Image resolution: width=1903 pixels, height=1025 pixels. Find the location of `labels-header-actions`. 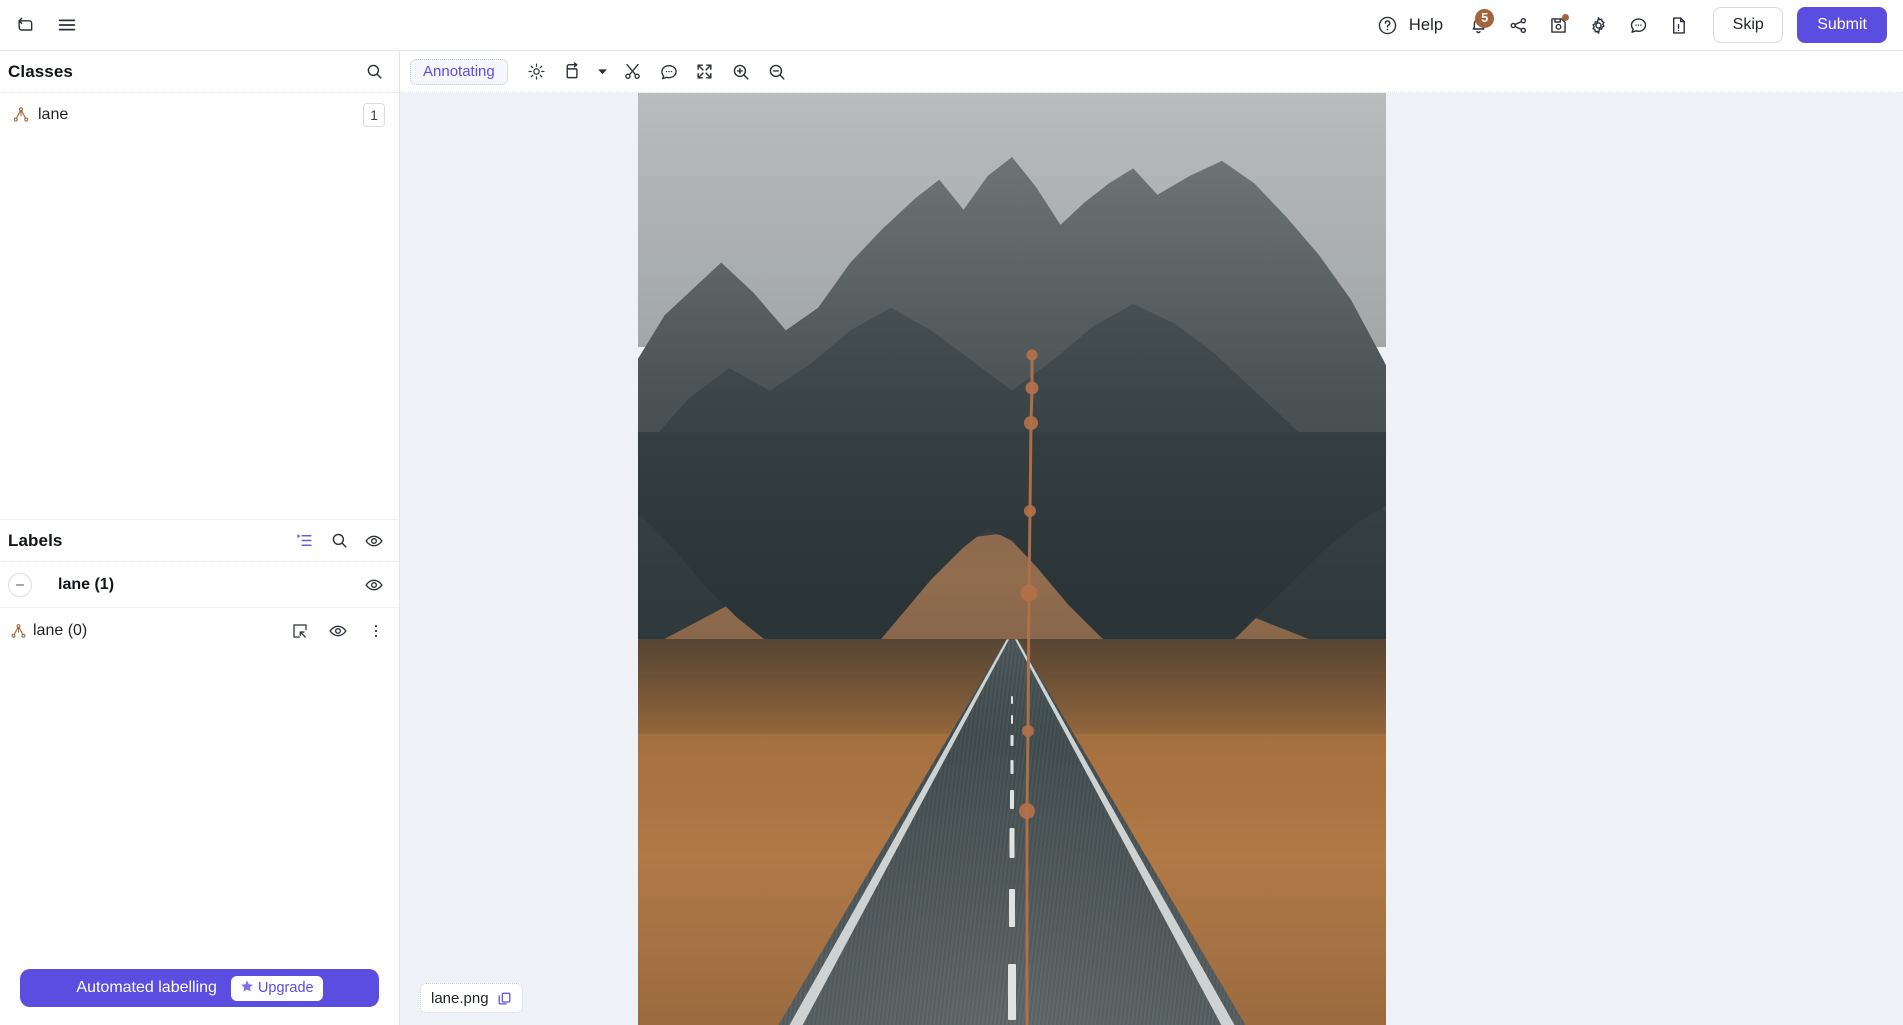

labels-header-actions is located at coordinates (339, 541).